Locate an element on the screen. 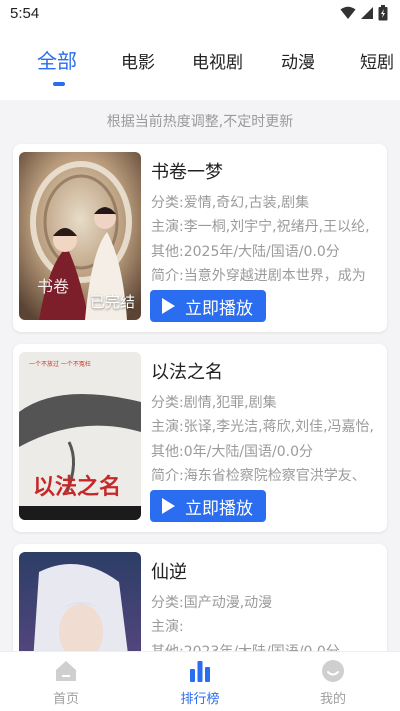  home-icon is located at coordinates (66, 671).